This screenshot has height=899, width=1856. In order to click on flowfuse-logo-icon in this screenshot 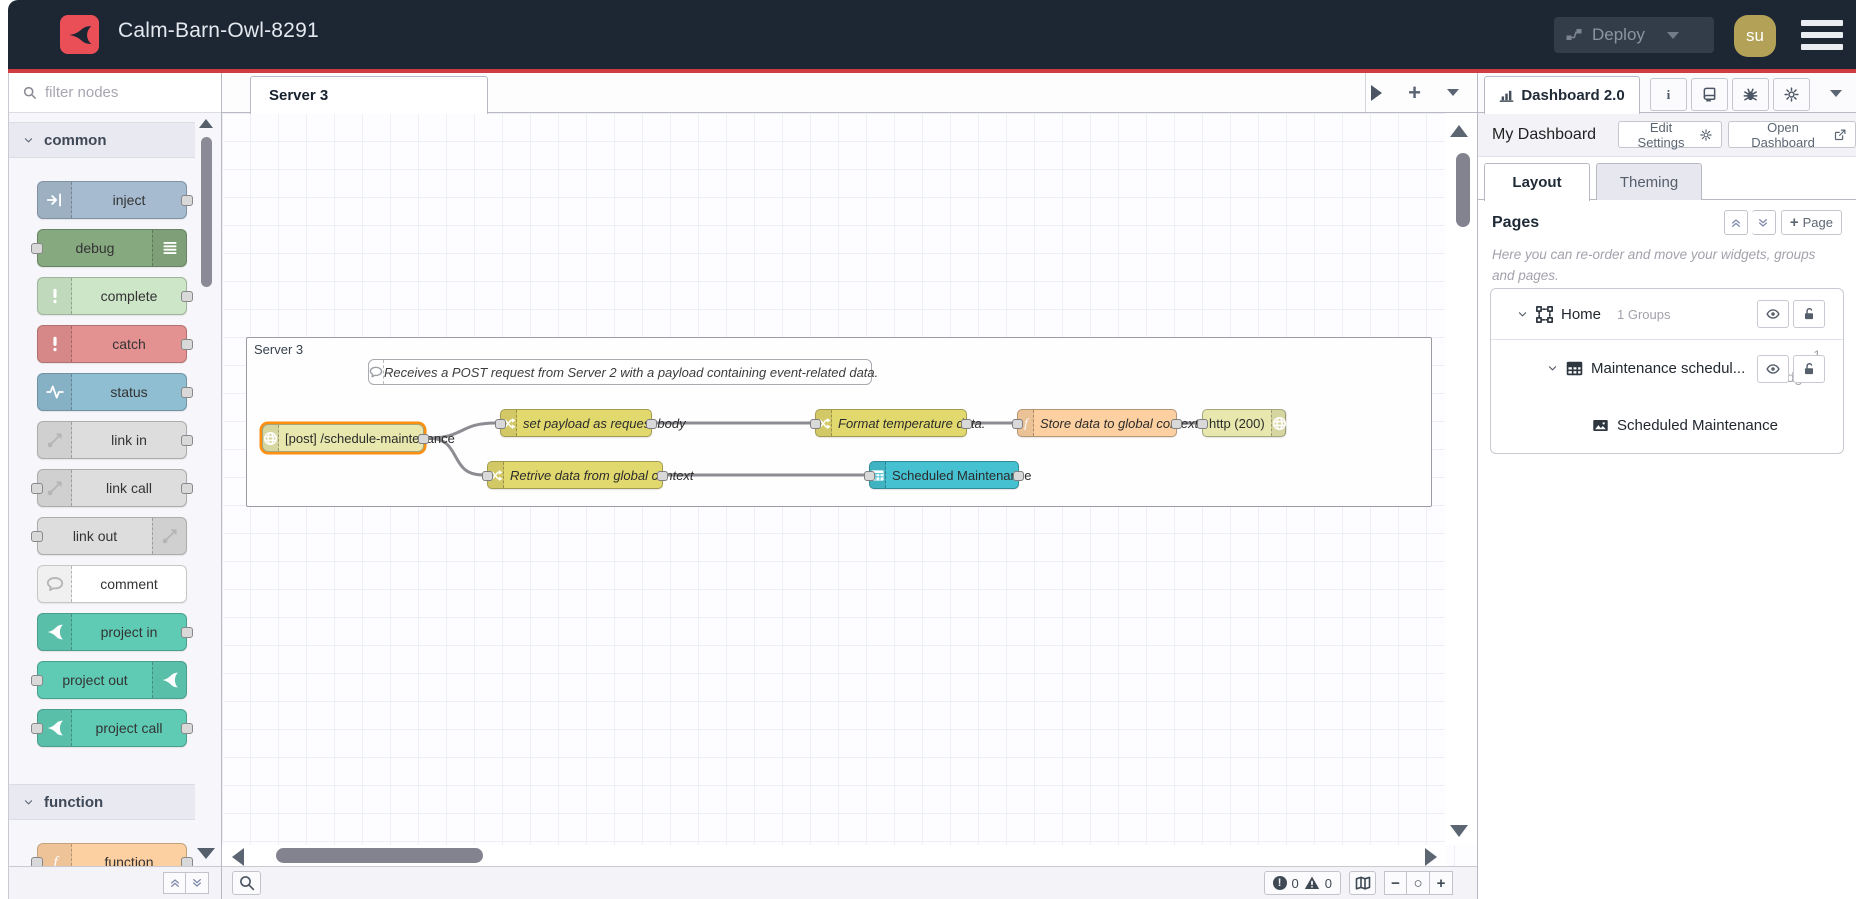, I will do `click(79, 34)`.